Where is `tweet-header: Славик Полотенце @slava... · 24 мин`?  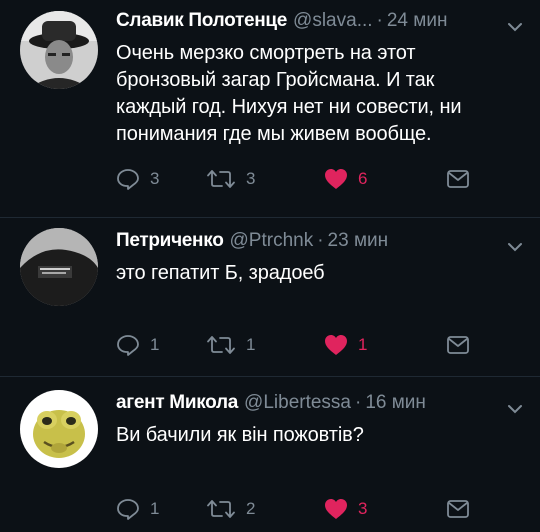 tweet-header: Славик Полотенце @slava... · 24 мин is located at coordinates (308, 24).